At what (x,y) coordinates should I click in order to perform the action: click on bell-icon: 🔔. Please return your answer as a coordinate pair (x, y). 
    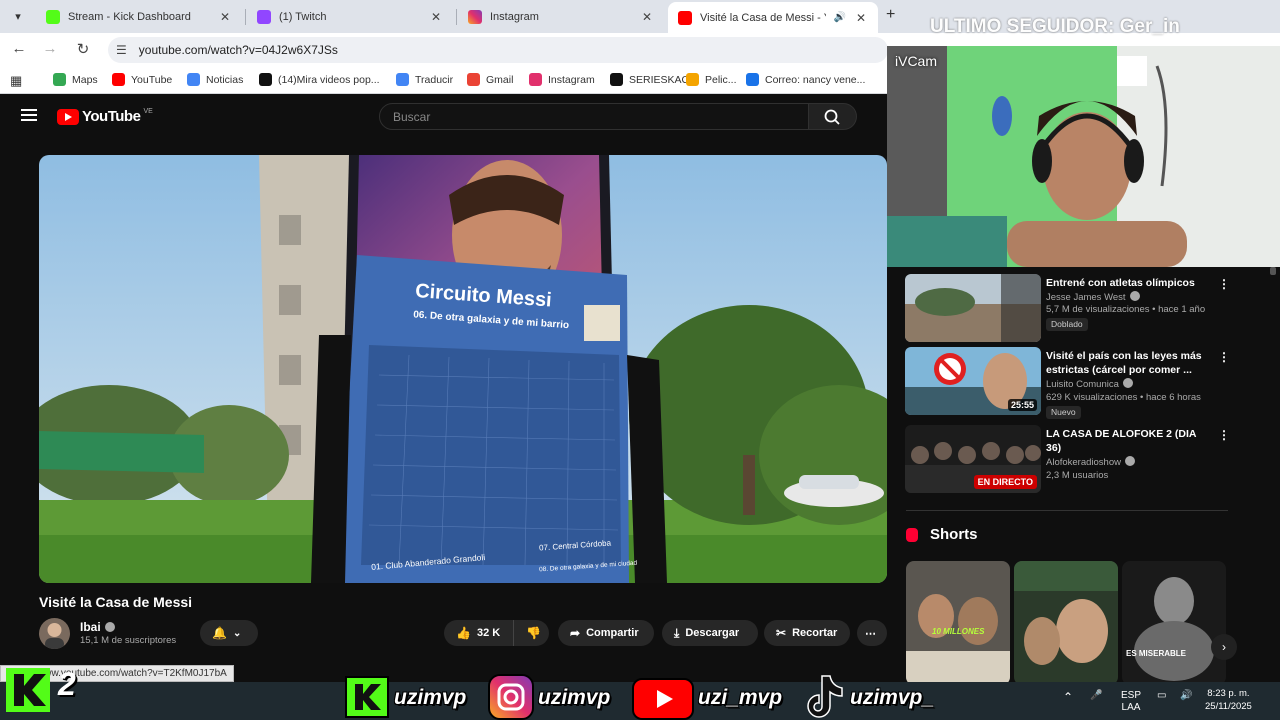
    Looking at the image, I should click on (219, 633).